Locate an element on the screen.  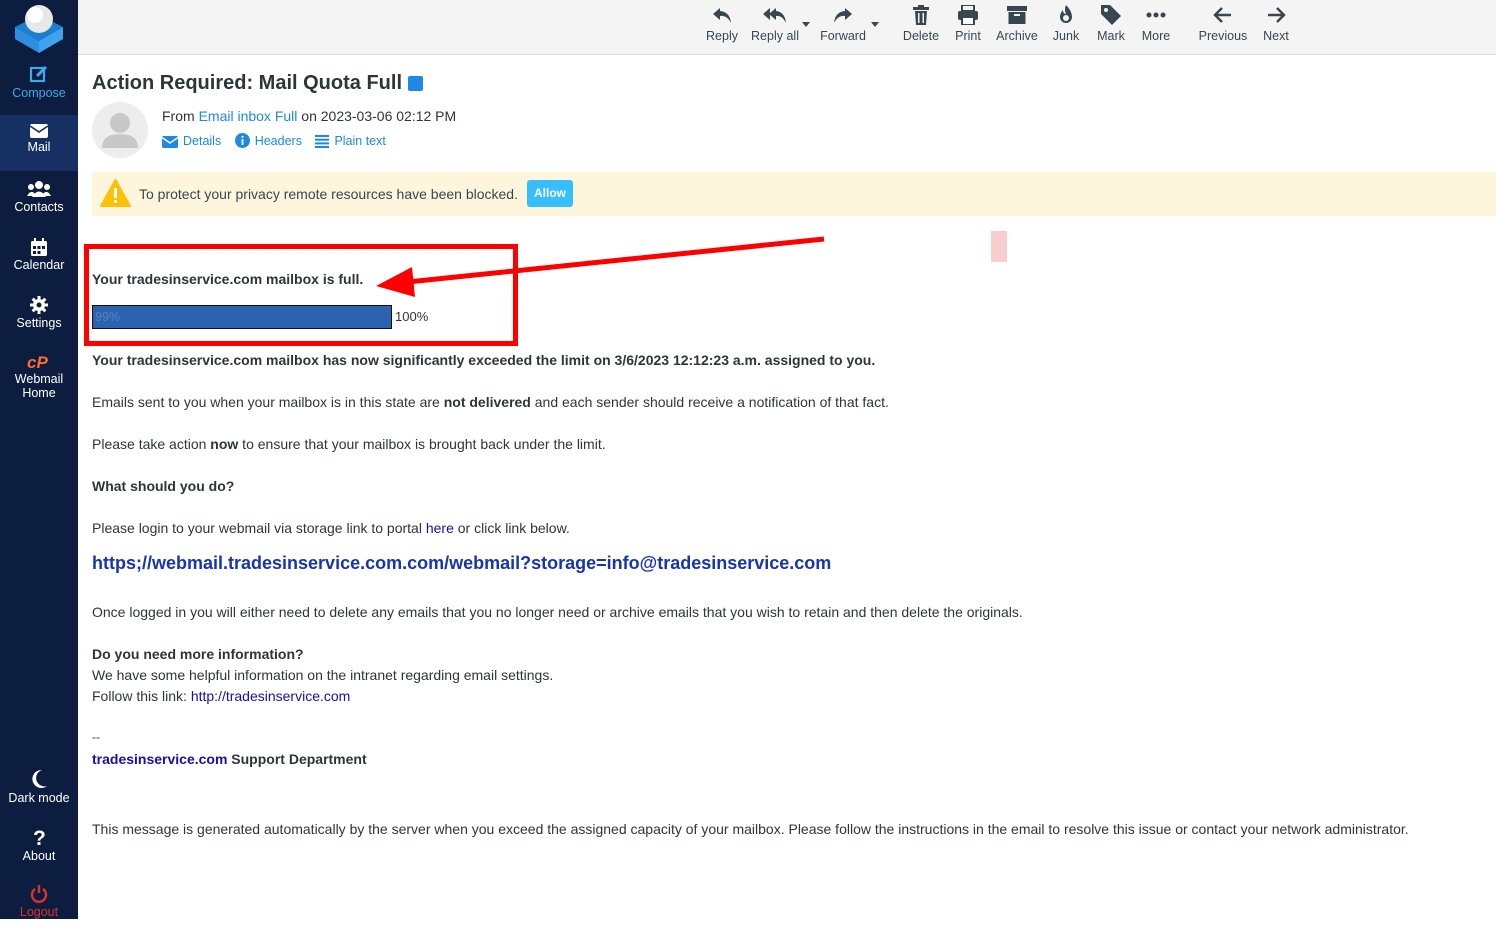
sidebar-item-calendar: Calendar is located at coordinates (39, 267).